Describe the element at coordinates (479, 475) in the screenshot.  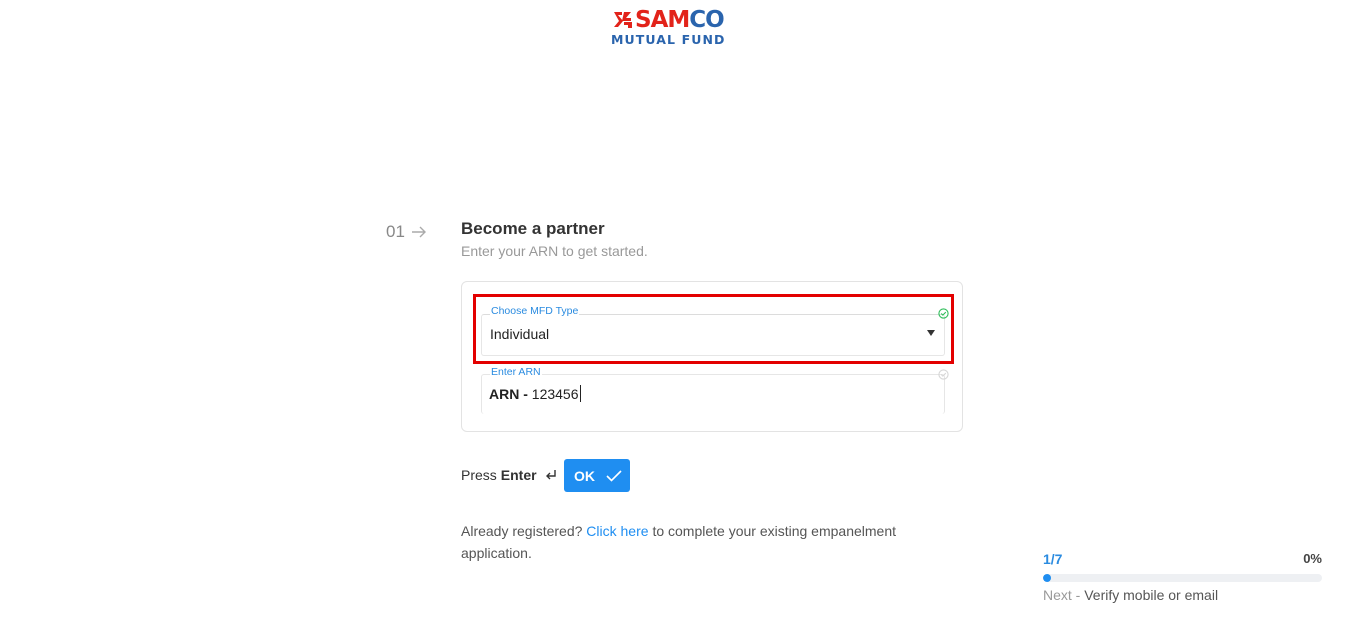
I see `press-text: Press` at that location.